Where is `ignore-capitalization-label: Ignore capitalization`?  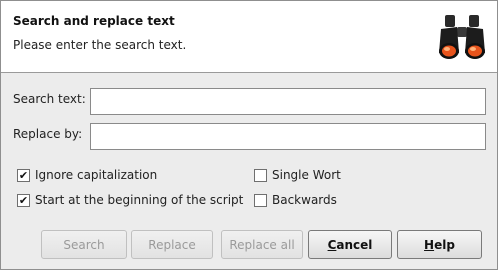 ignore-capitalization-label: Ignore capitalization is located at coordinates (96, 175).